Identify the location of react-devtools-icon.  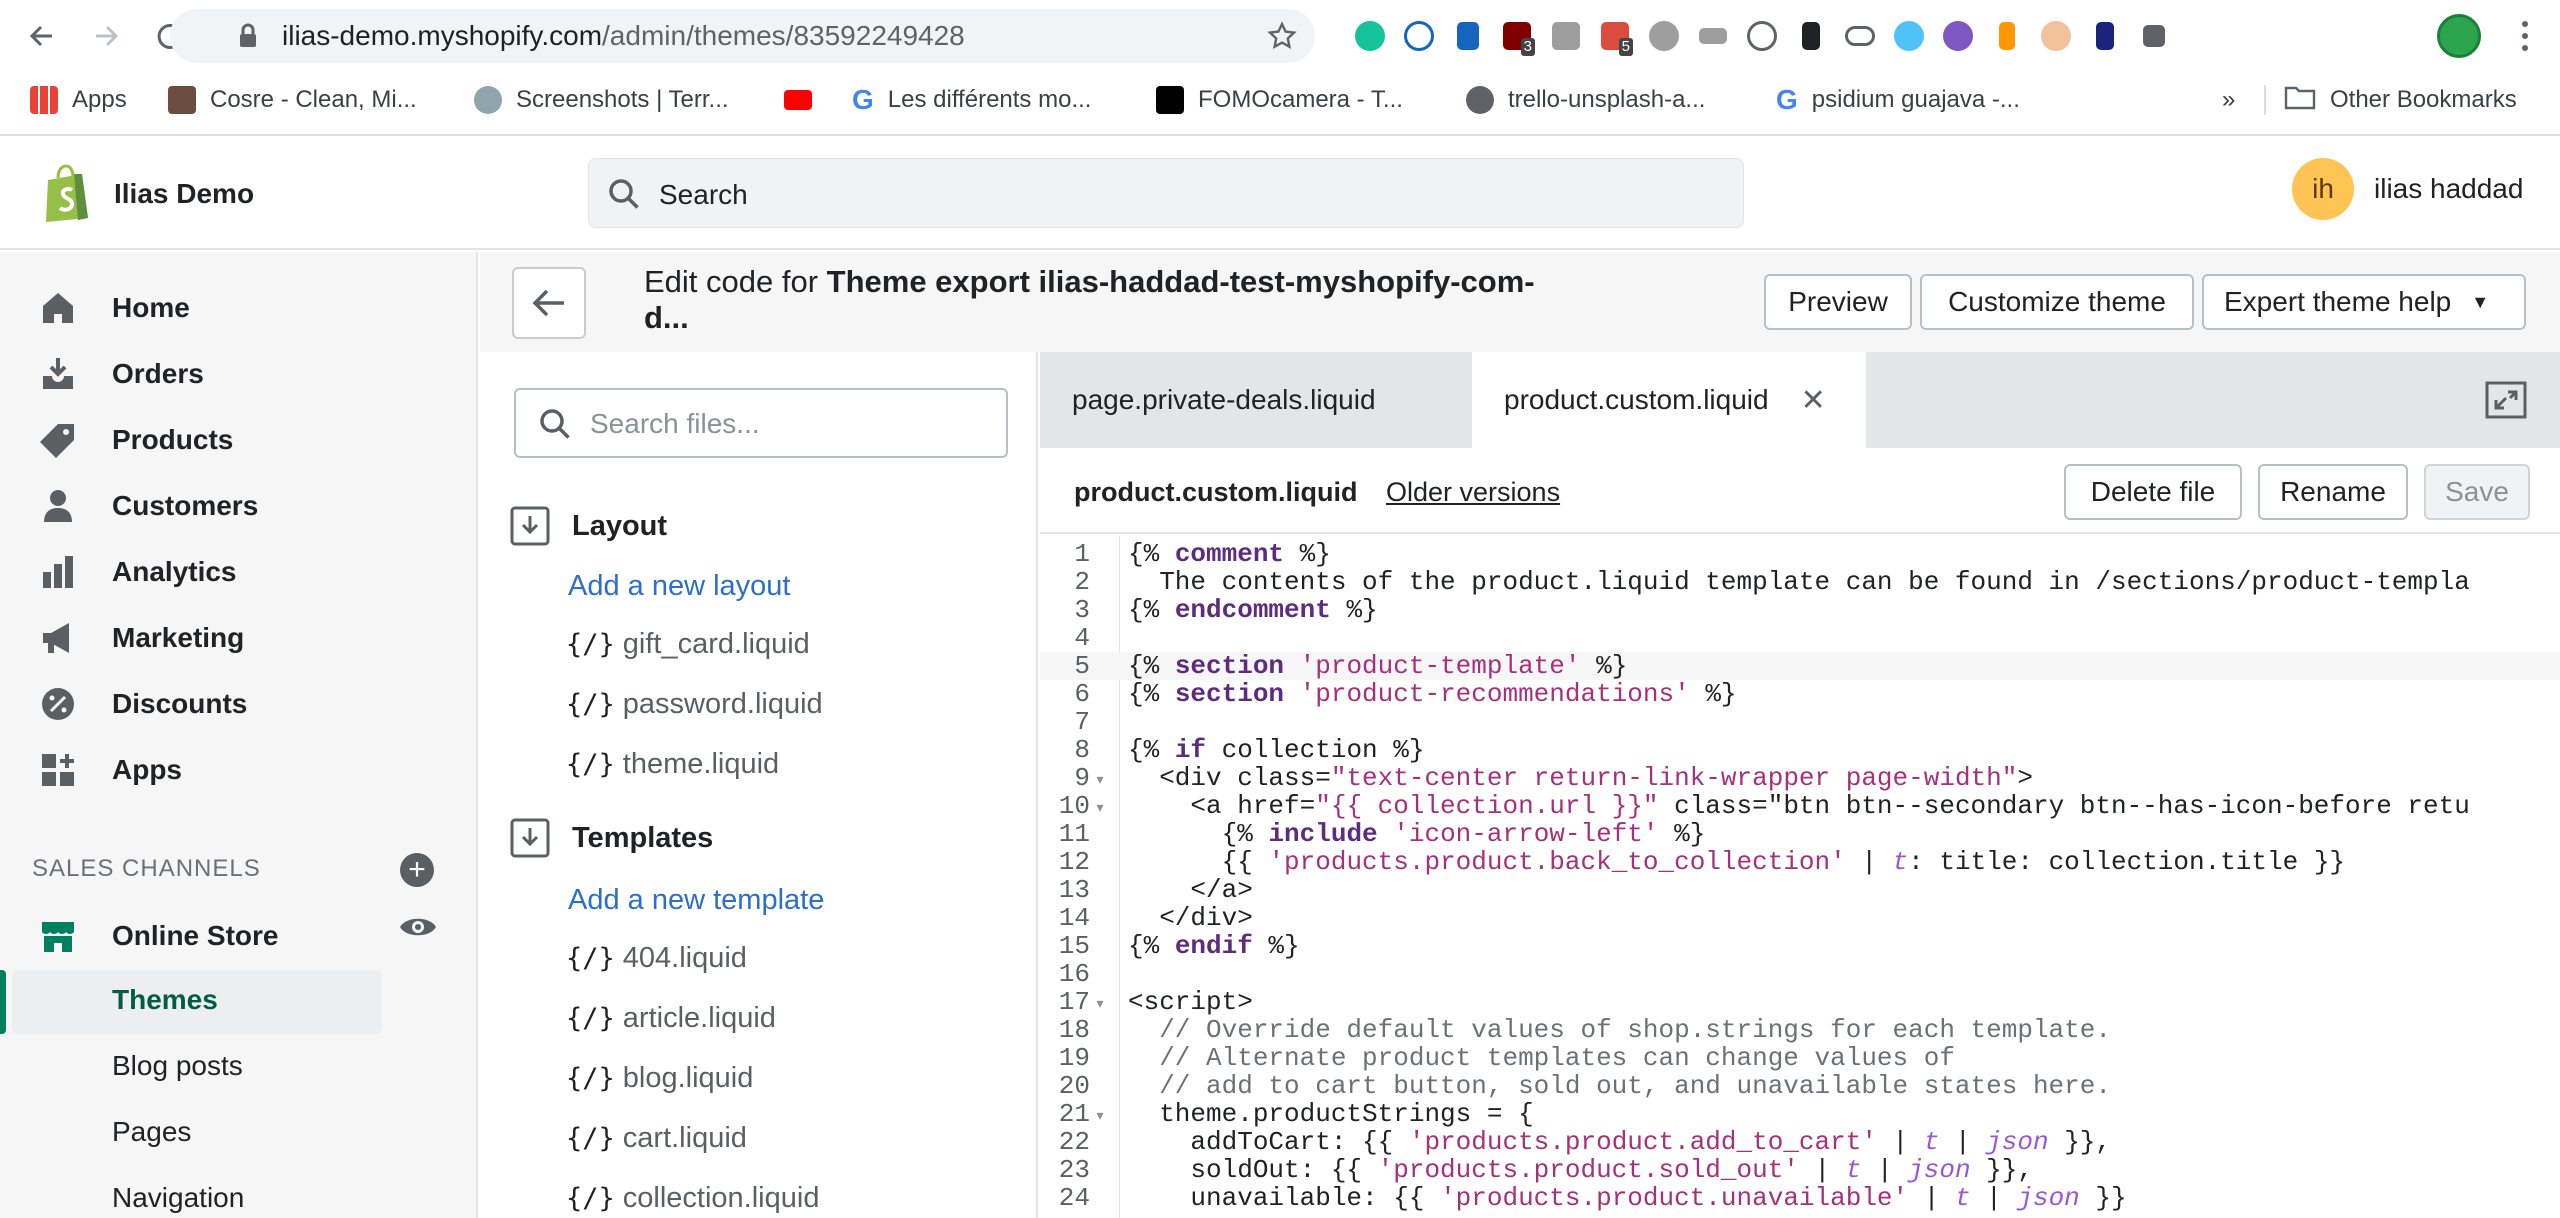
(1418, 36).